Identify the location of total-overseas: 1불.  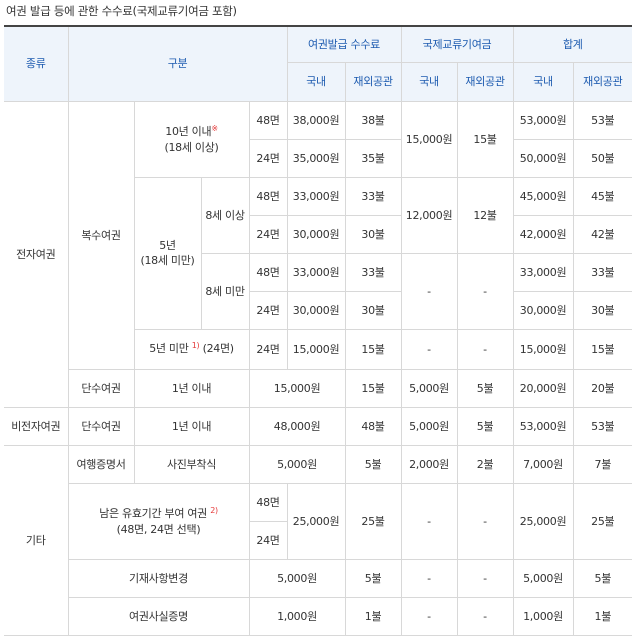
(602, 616).